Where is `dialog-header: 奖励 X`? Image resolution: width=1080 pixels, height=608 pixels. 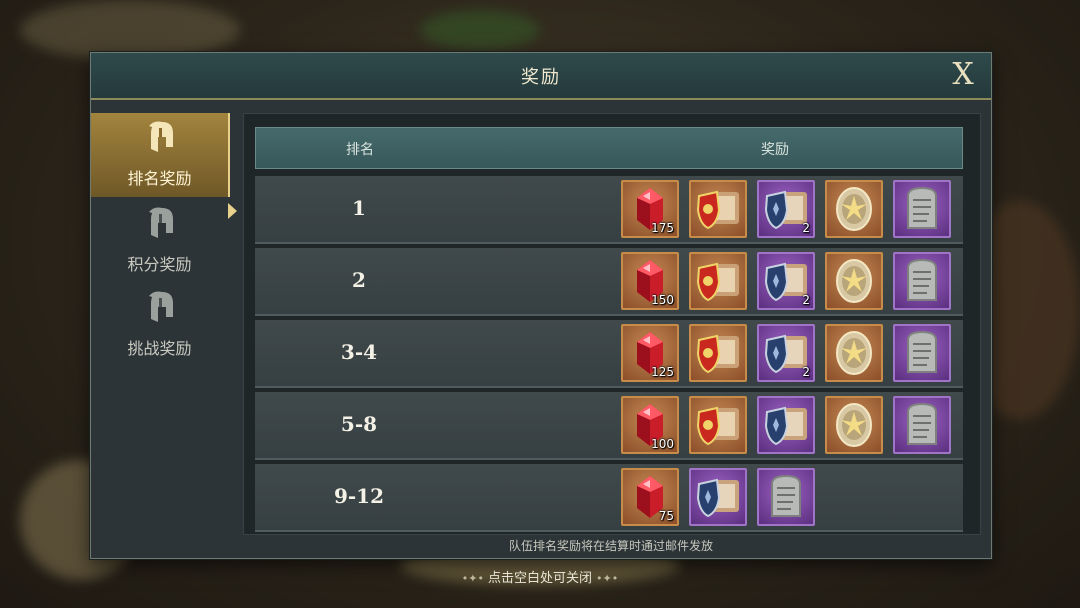 dialog-header: 奖励 X is located at coordinates (541, 76).